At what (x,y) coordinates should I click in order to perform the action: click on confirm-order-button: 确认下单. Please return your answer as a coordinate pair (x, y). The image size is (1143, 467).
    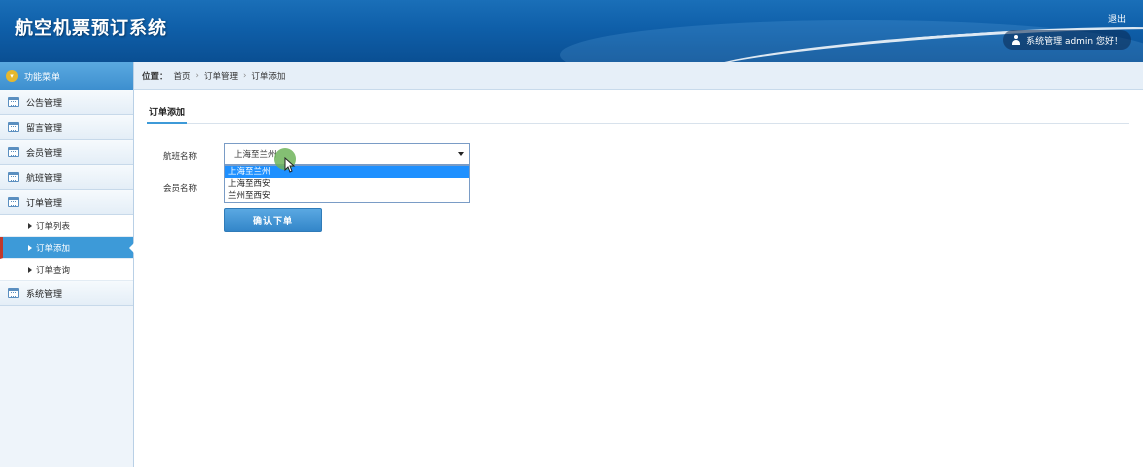
    Looking at the image, I should click on (273, 220).